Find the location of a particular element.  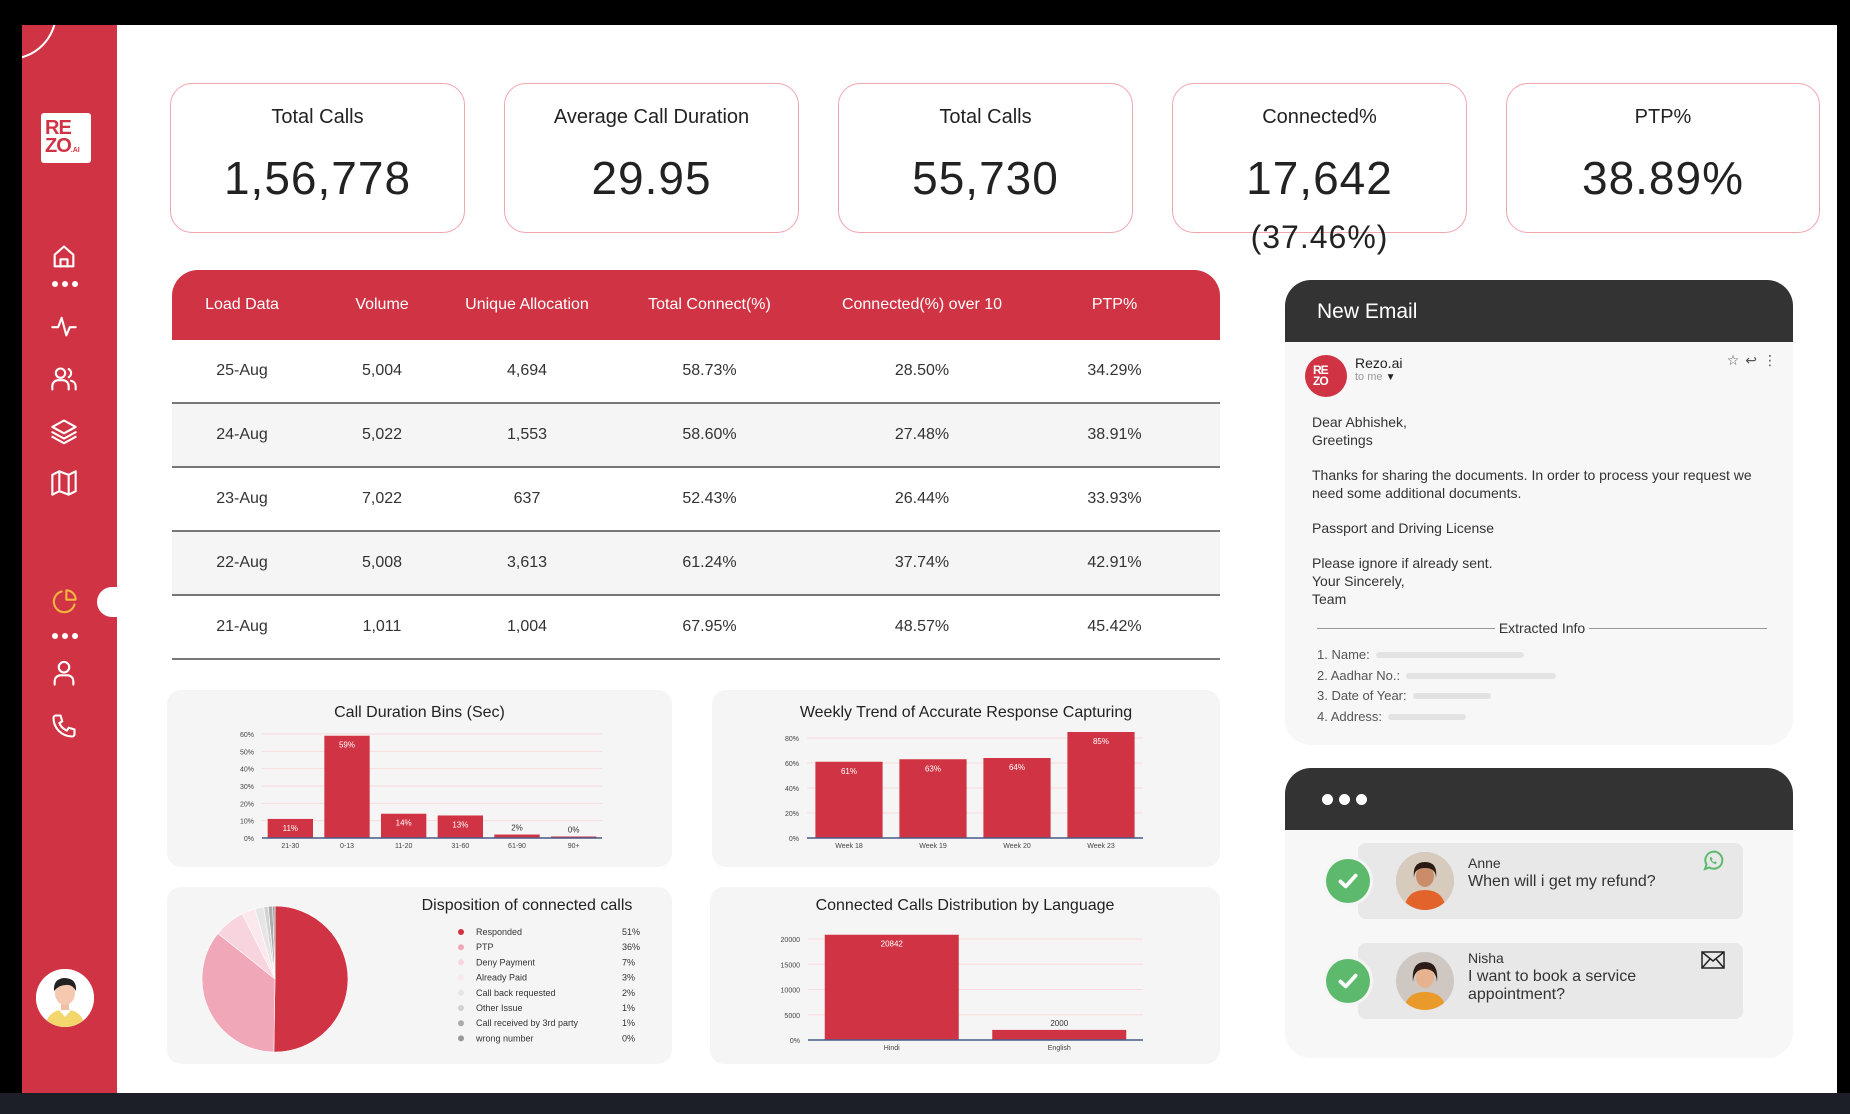

sidebar-item-map is located at coordinates (64, 483).